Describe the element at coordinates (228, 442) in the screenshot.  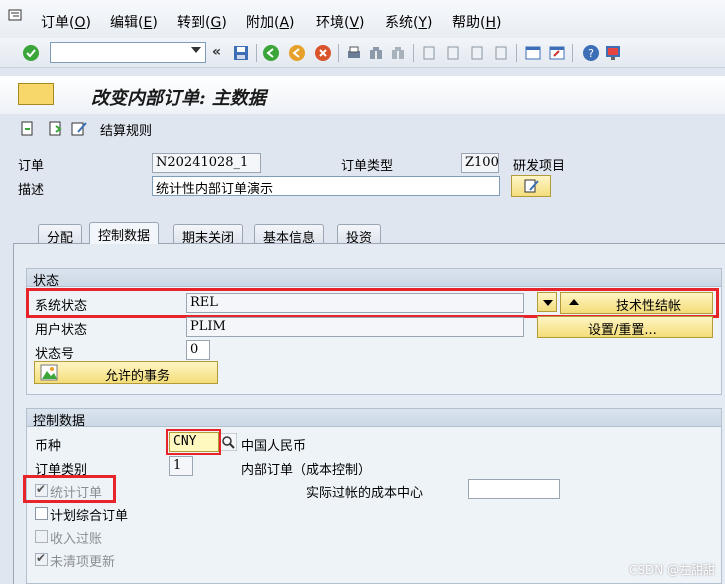
I see `search-help-icon` at that location.